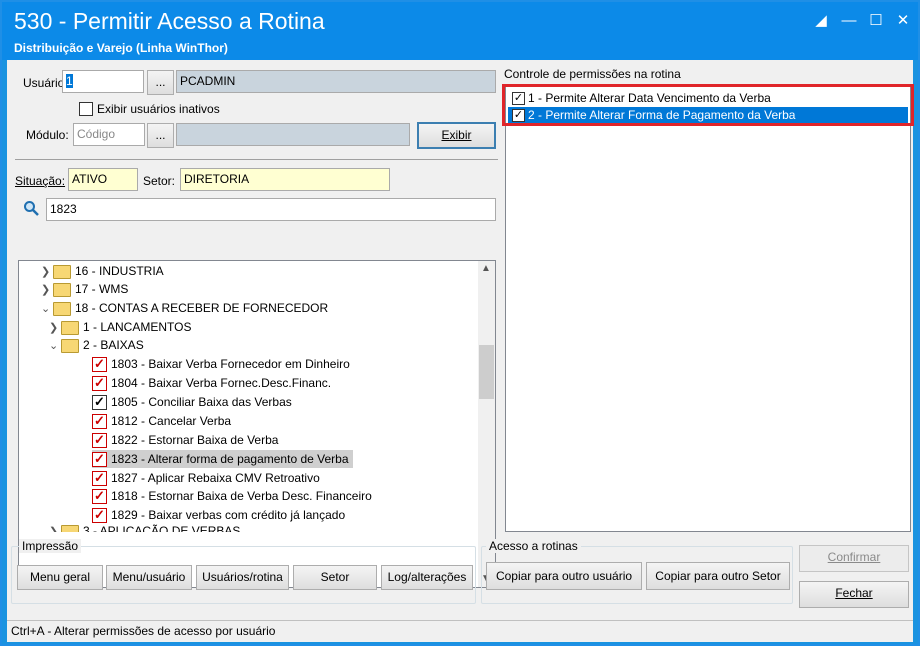 This screenshot has height=646, width=920. Describe the element at coordinates (854, 594) in the screenshot. I see `close-action-button: Fechar` at that location.